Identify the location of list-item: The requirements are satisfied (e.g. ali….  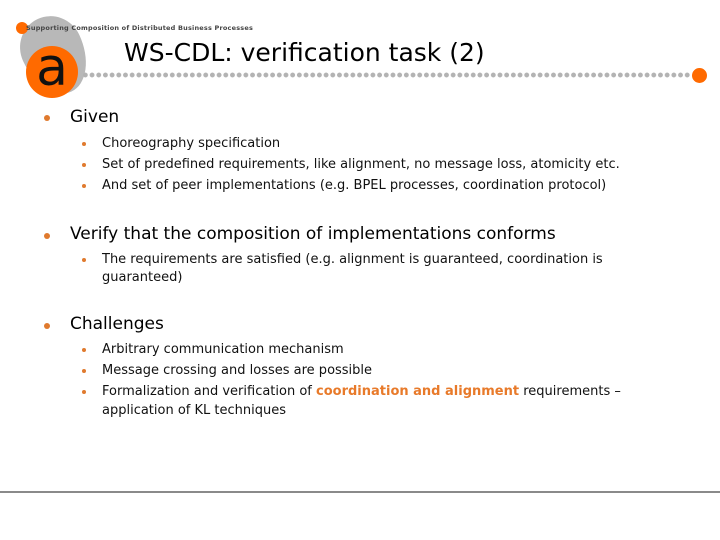
(352, 259).